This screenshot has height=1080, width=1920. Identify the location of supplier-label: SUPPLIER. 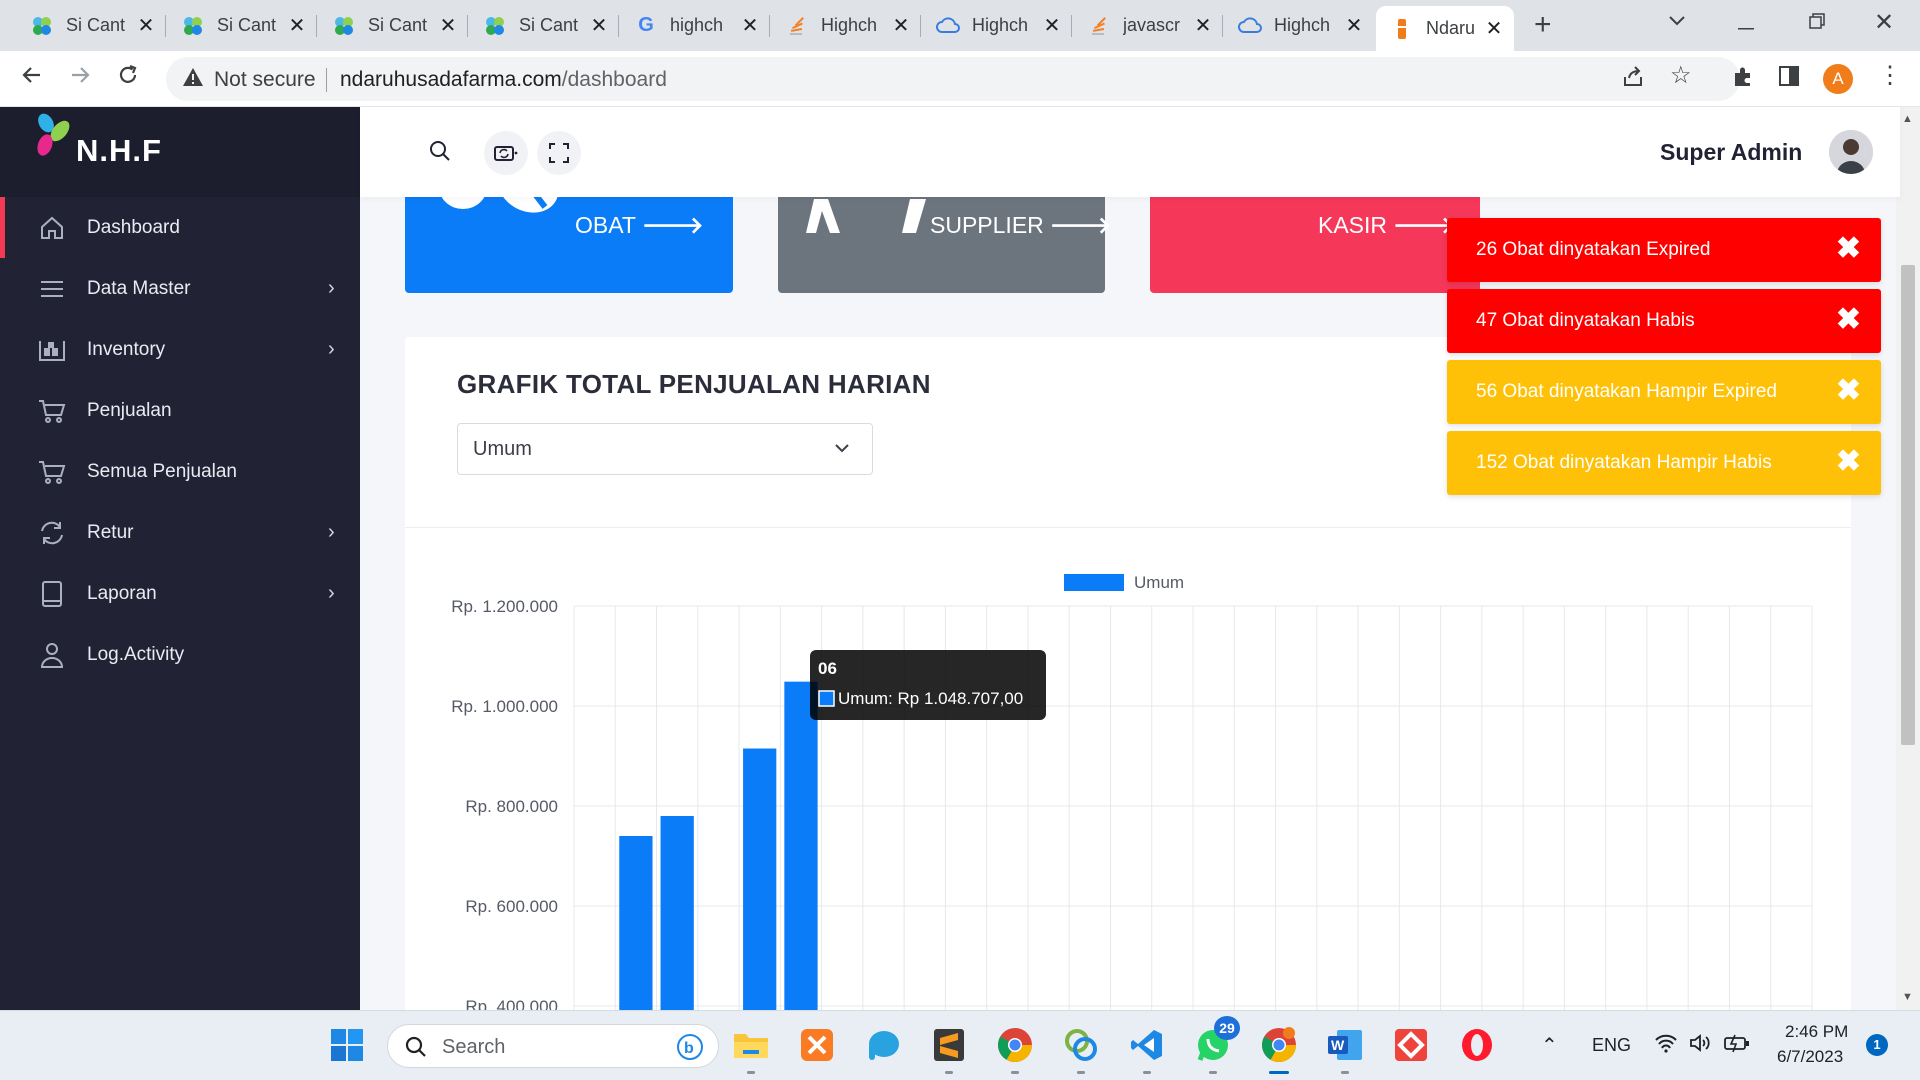
(987, 224).